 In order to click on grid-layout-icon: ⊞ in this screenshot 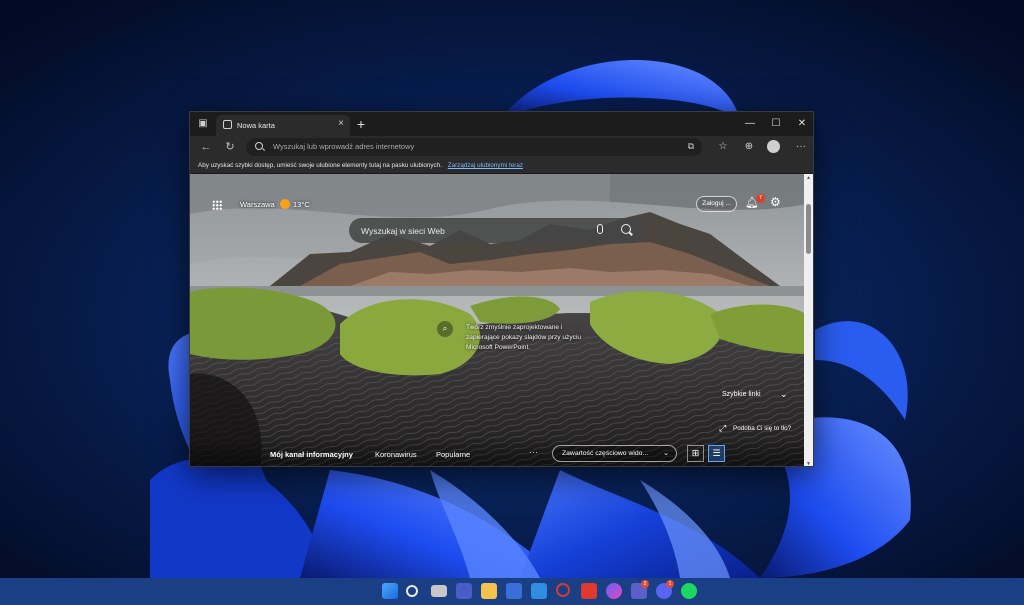, I will do `click(695, 453)`.